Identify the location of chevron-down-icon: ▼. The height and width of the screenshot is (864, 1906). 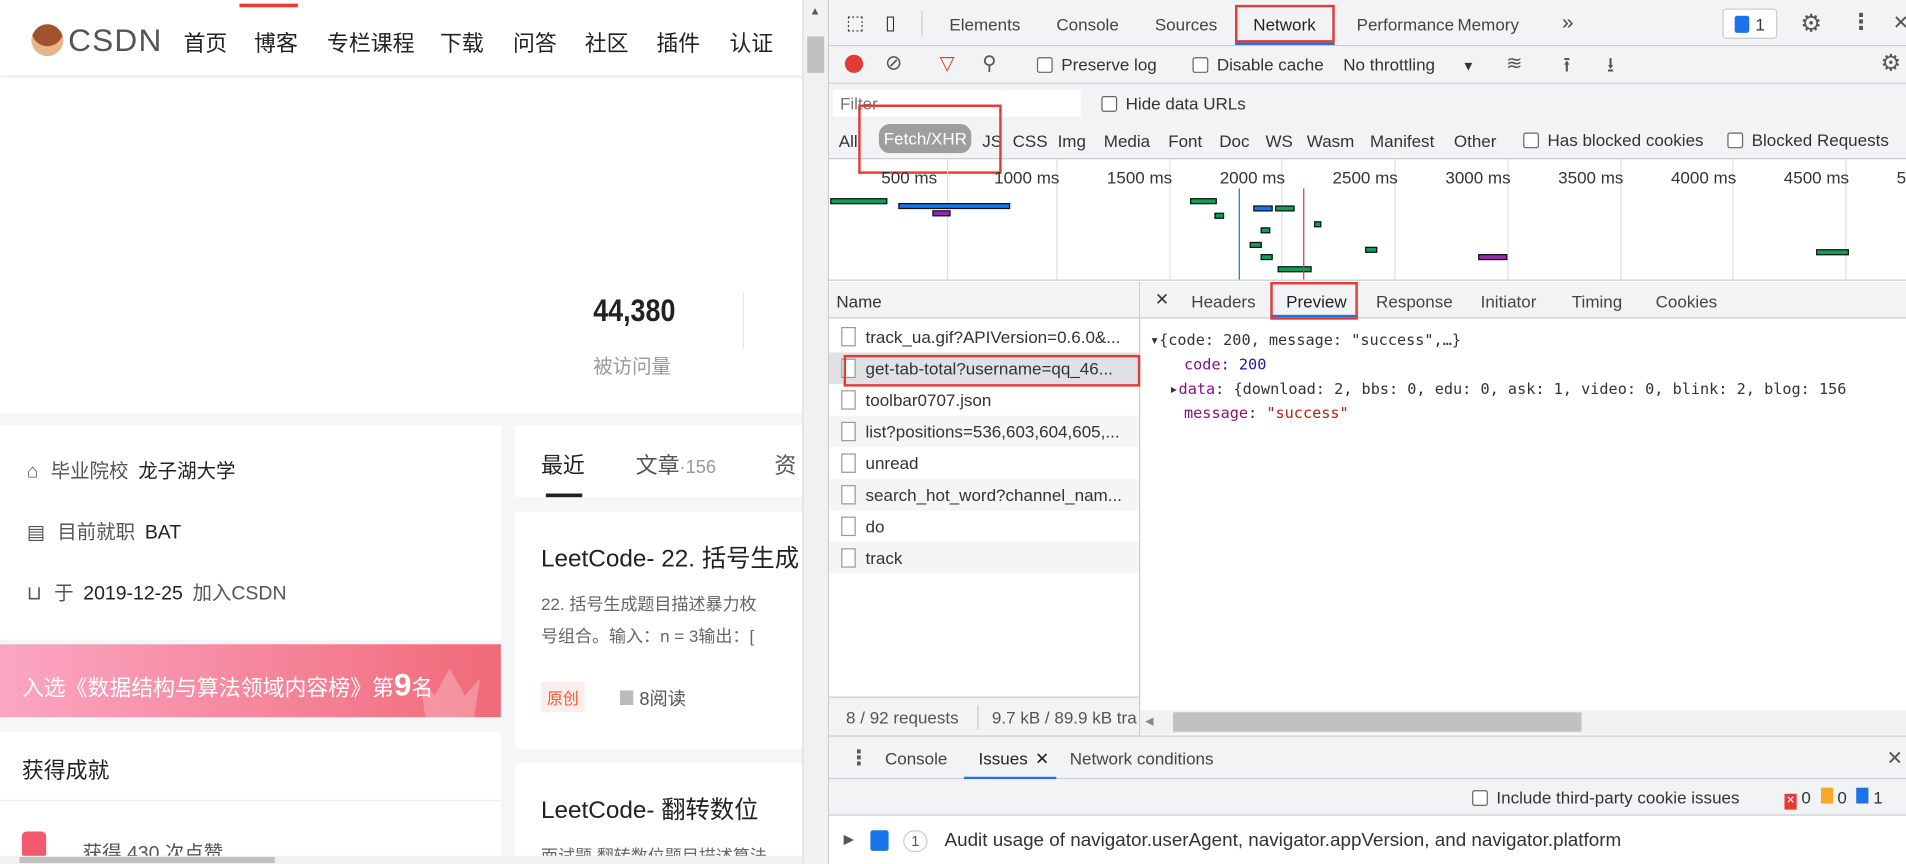
(1468, 67).